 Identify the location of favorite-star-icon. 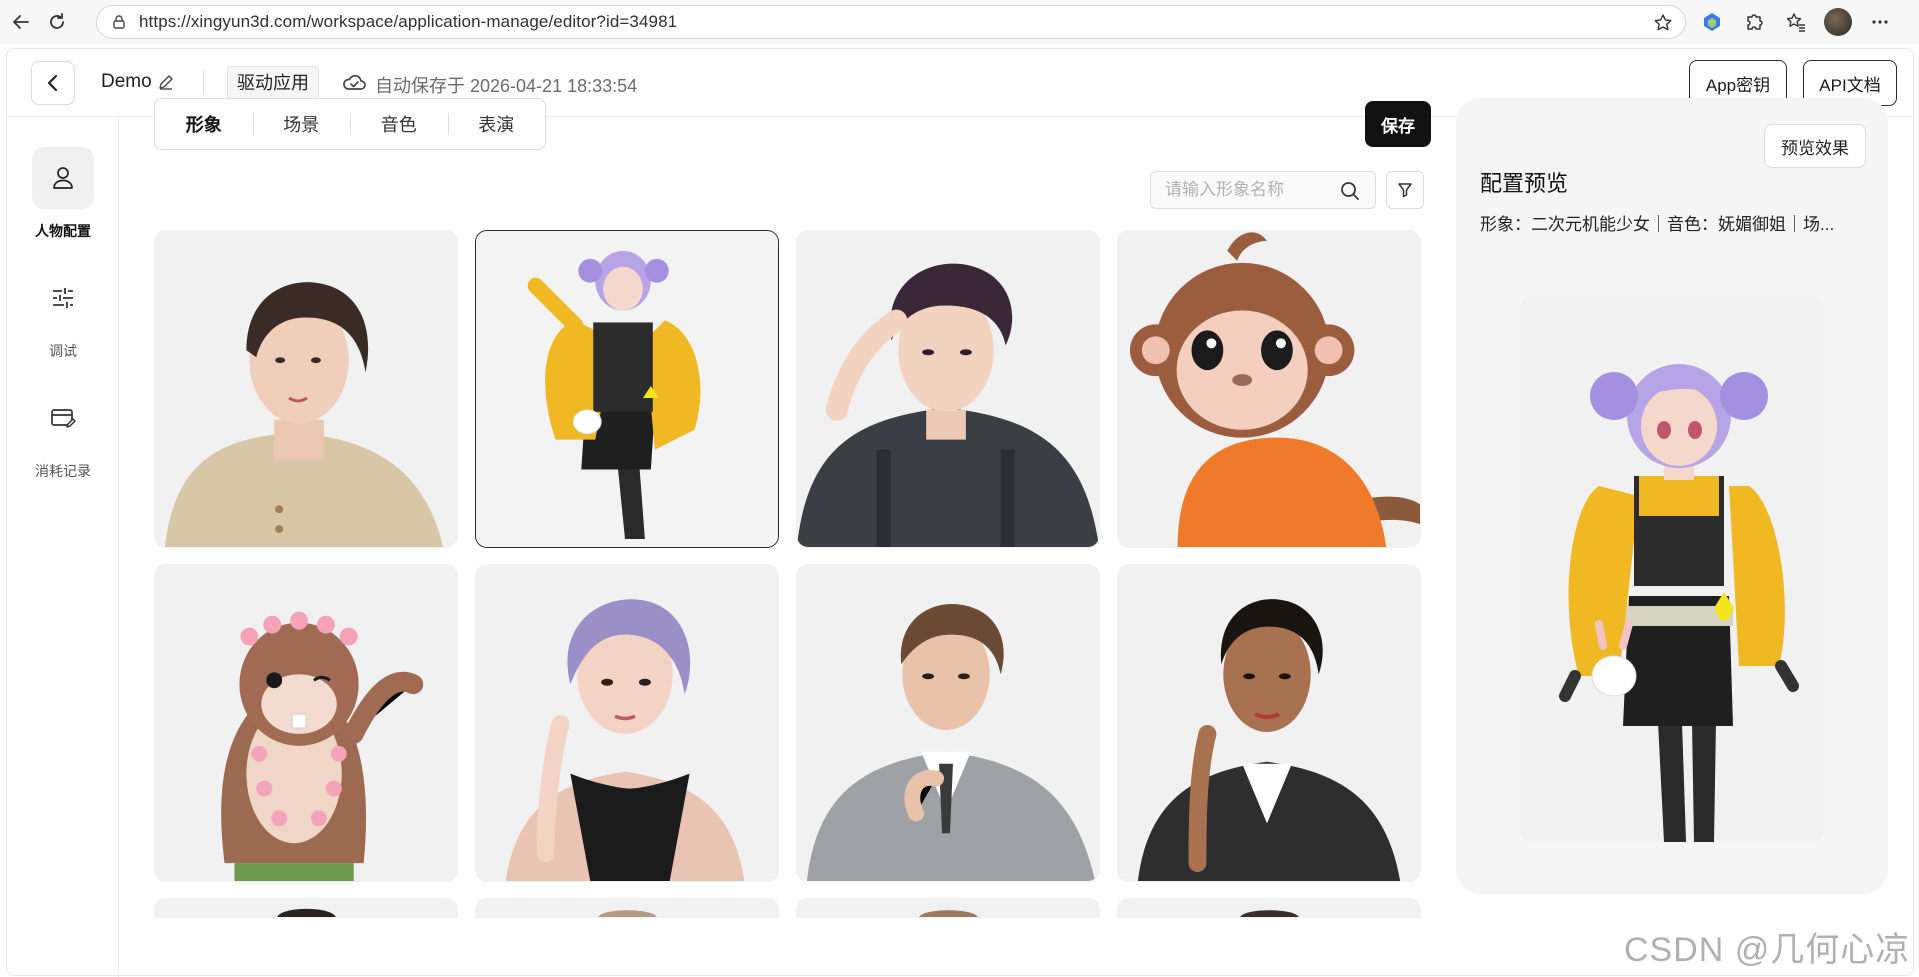
(1663, 23).